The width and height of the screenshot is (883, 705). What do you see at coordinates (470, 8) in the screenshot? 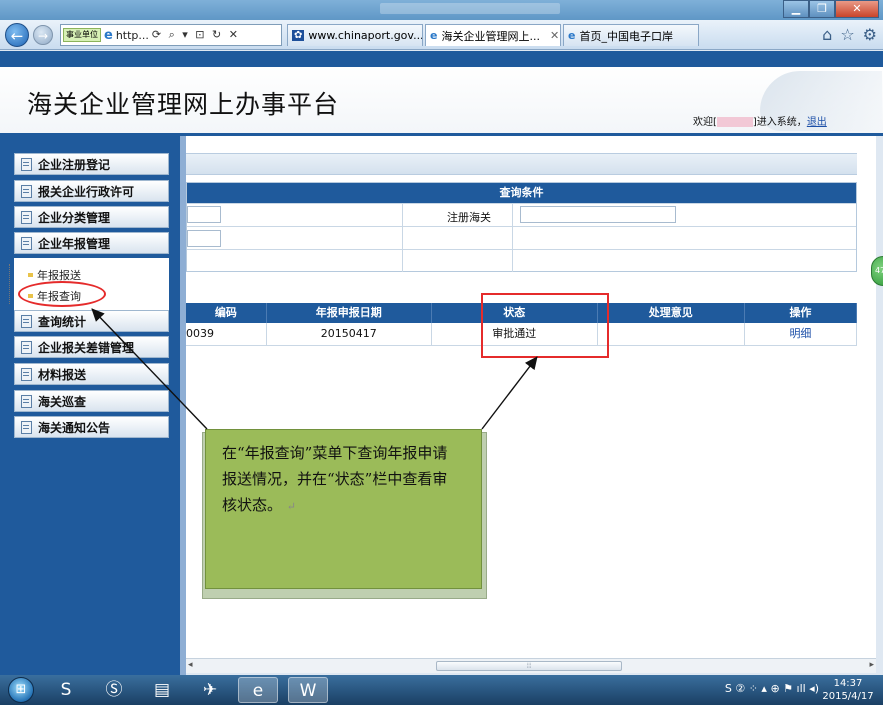
I see `title-placeholder` at bounding box center [470, 8].